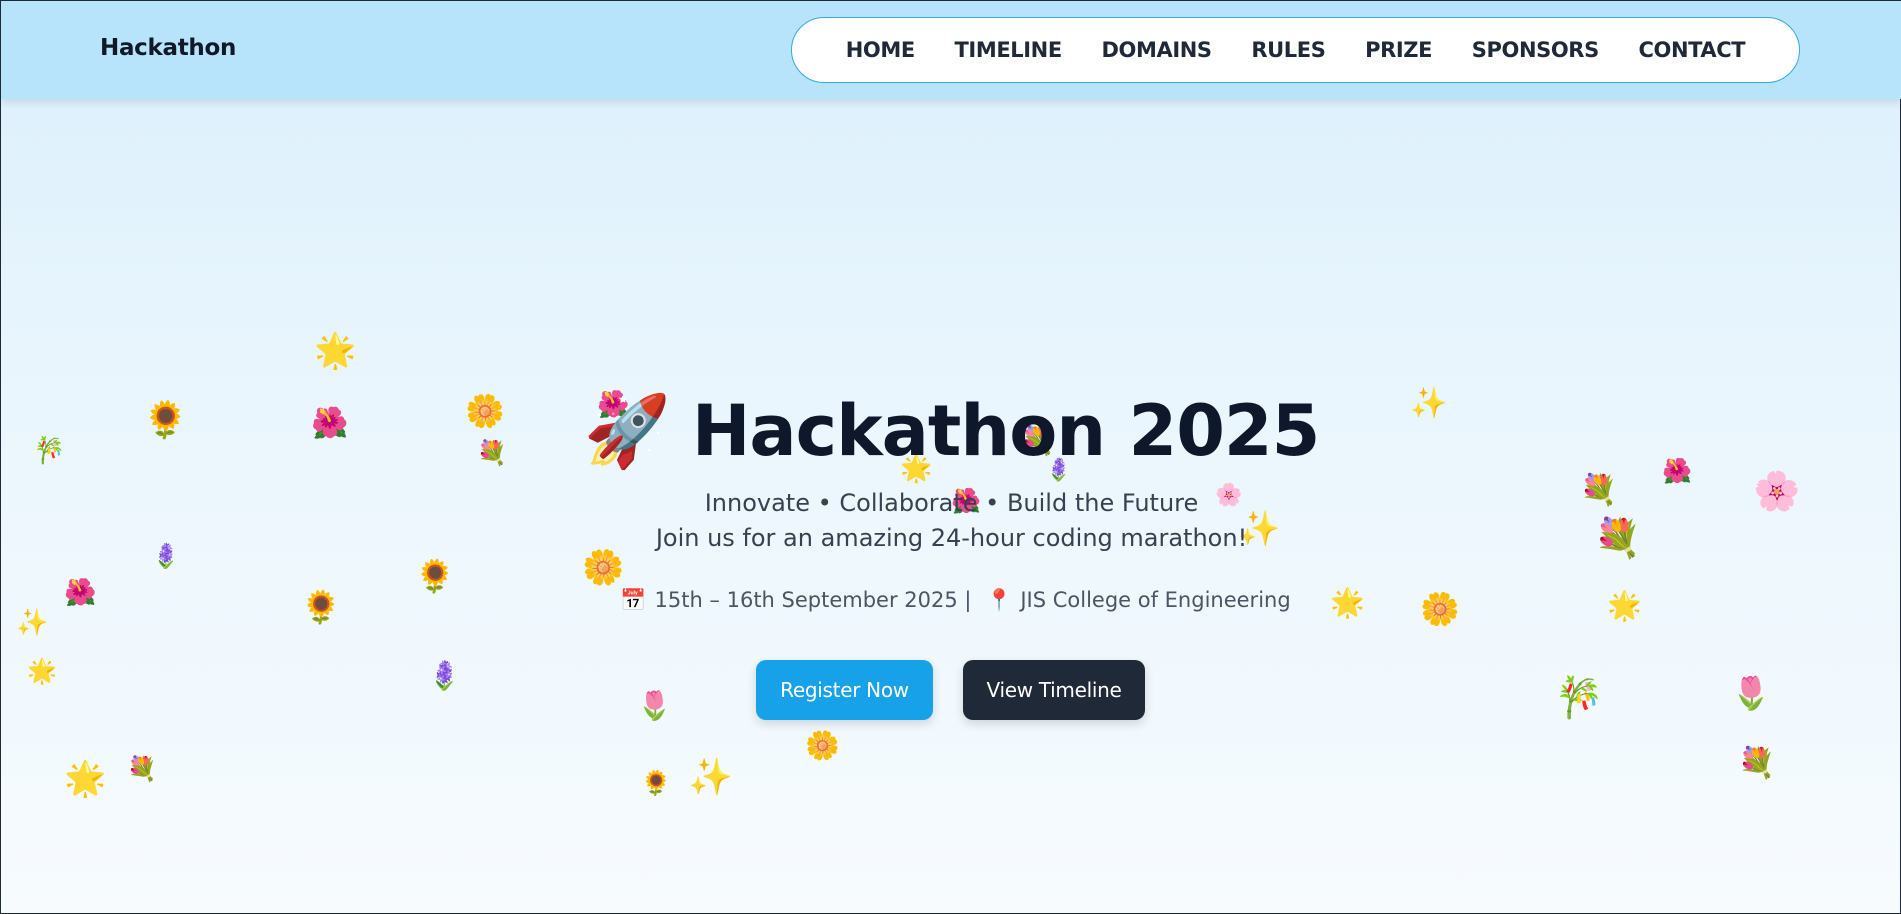 The image size is (1901, 914). Describe the element at coordinates (1535, 50) in the screenshot. I see `nav-link-sponsors: SPONSORS` at that location.